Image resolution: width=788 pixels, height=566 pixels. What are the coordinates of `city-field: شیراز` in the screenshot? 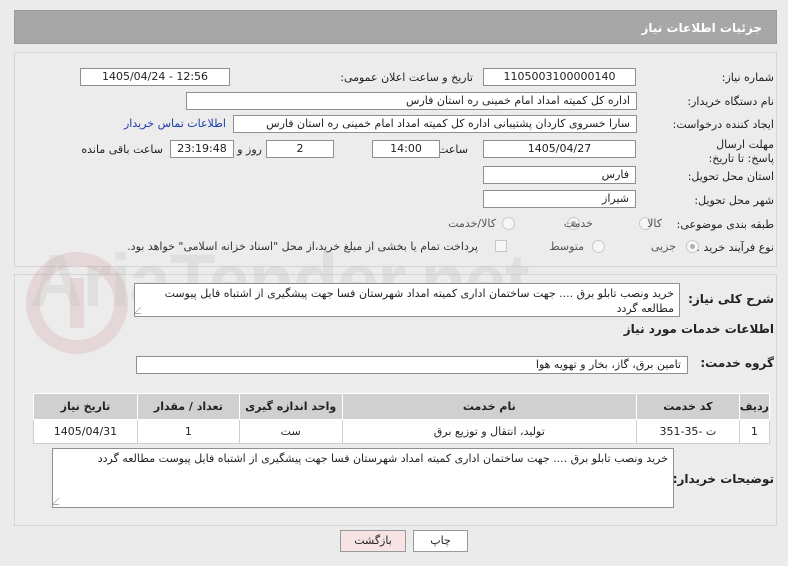 It's located at (559, 199).